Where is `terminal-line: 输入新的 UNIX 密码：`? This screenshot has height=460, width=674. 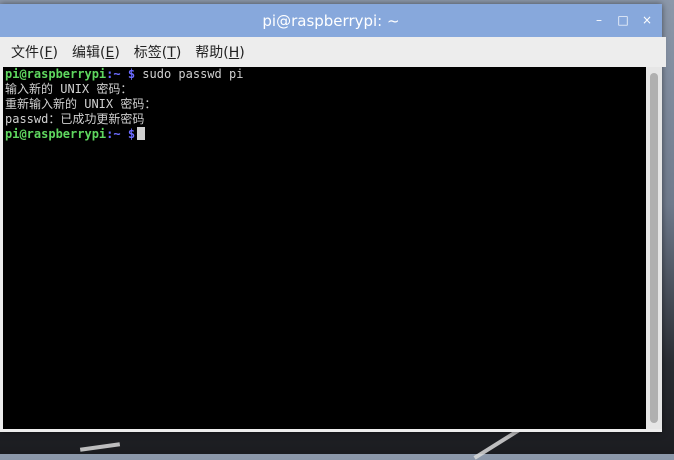
terminal-line: 输入新的 UNIX 密码： is located at coordinates (69, 89).